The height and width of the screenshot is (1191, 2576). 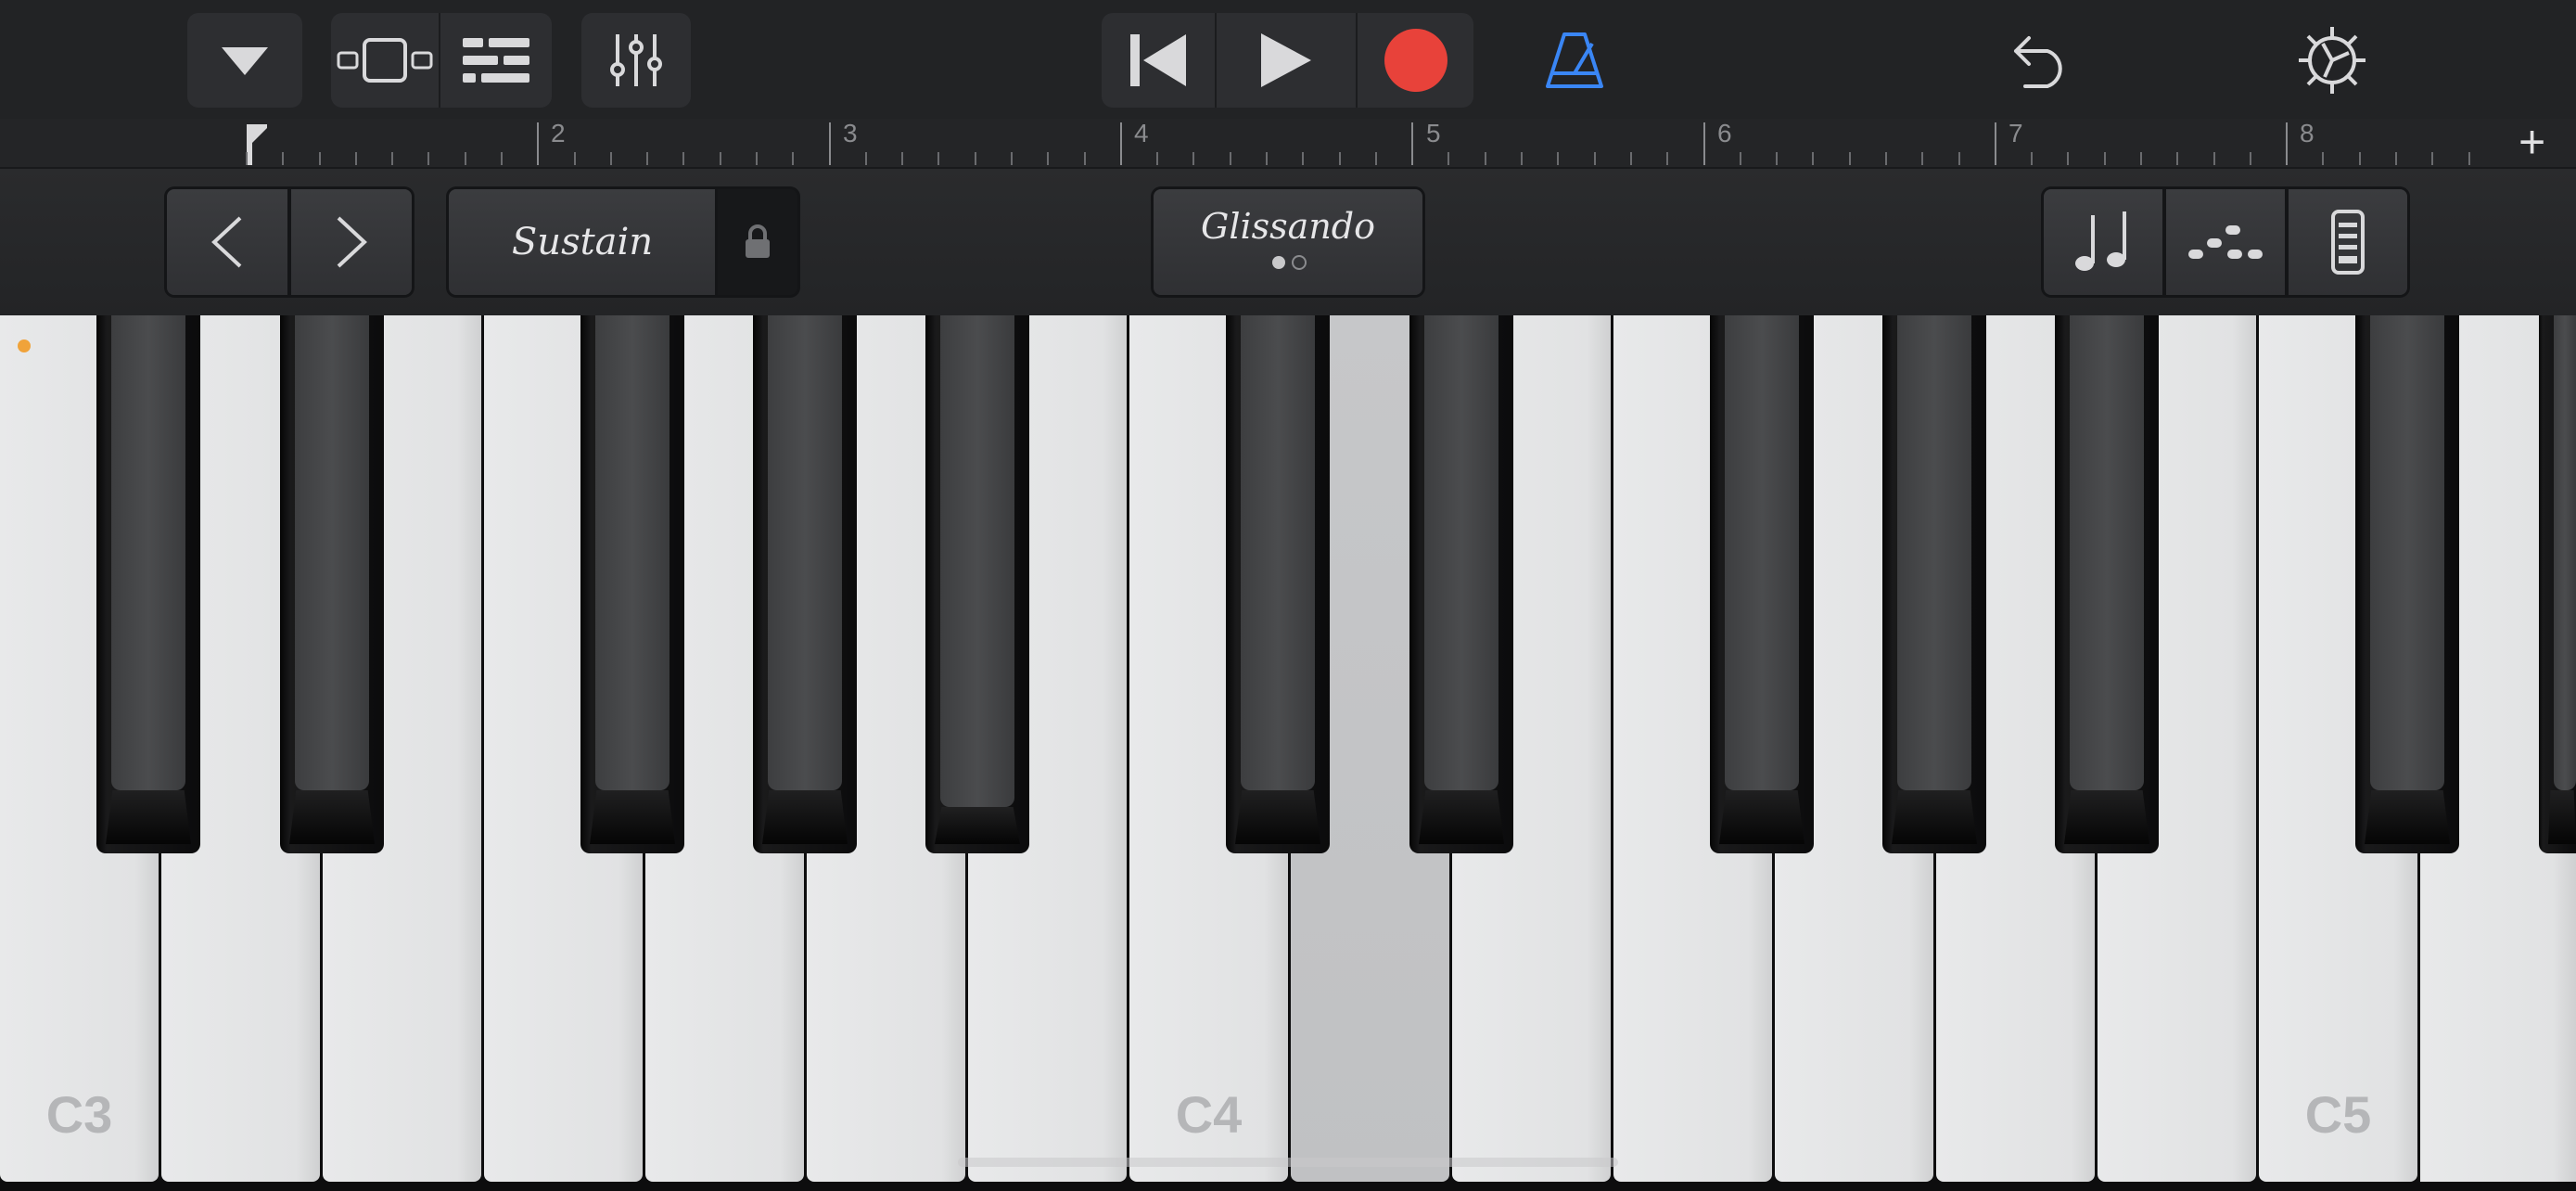 What do you see at coordinates (2016, 133) in the screenshot?
I see `bar-label-7: 7` at bounding box center [2016, 133].